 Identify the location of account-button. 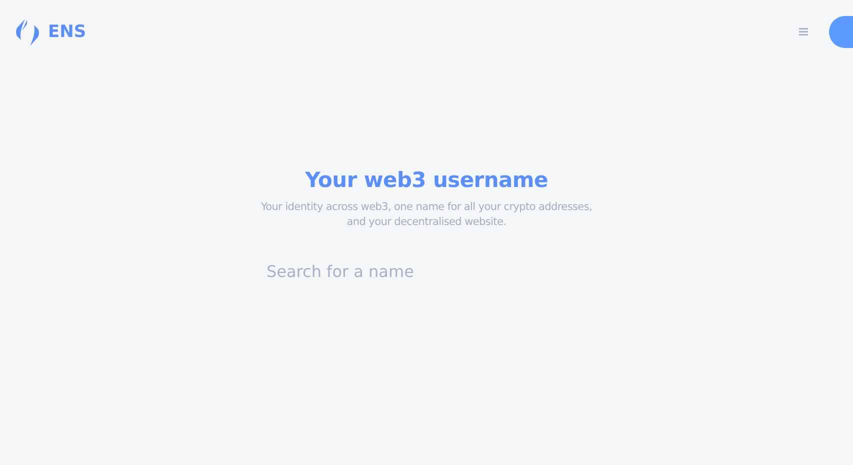
(841, 32).